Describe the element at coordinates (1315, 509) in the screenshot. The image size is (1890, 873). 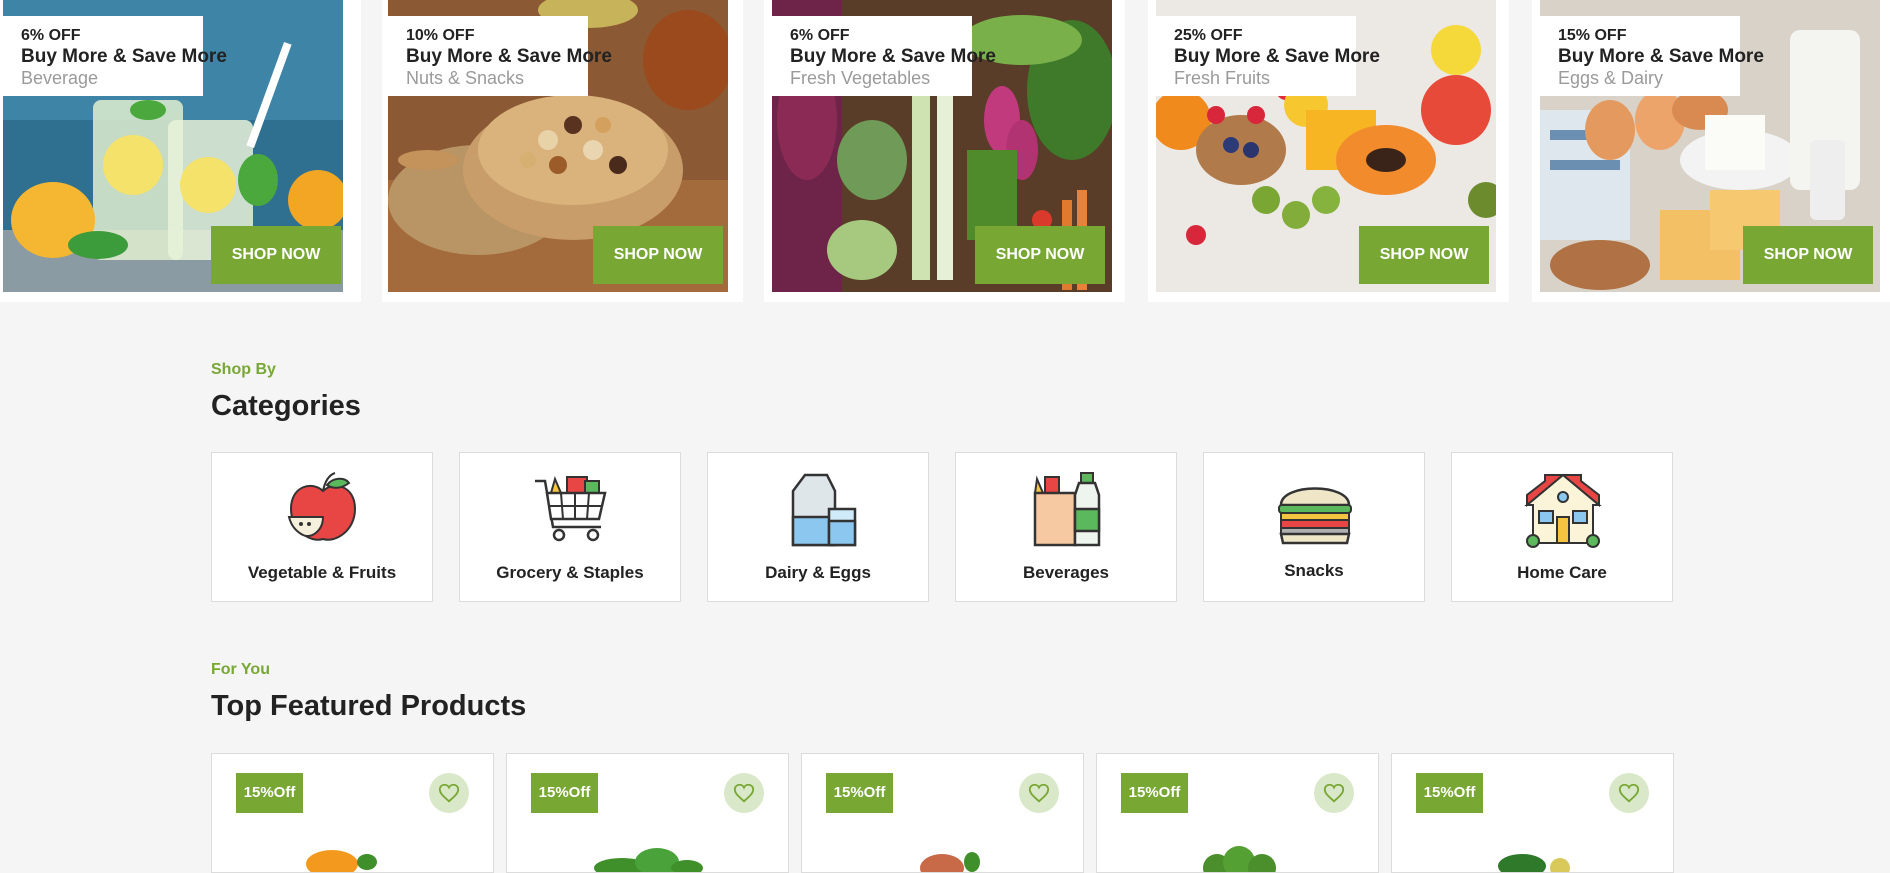
I see `burger-icon` at that location.